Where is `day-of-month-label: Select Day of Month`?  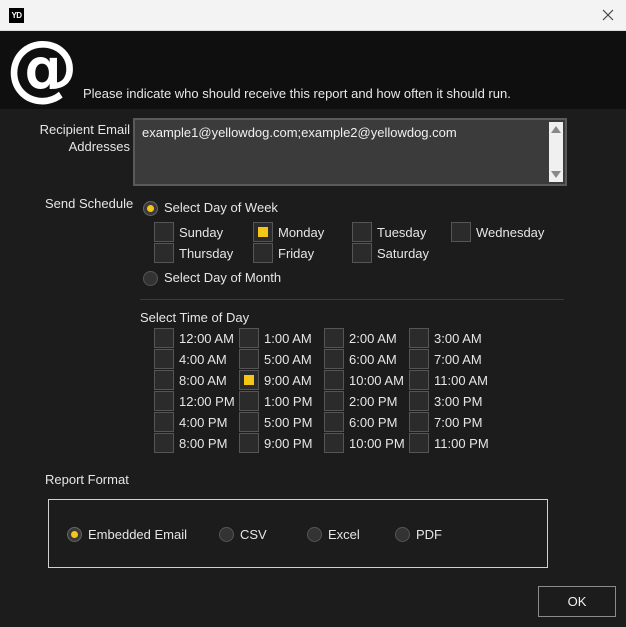 day-of-month-label: Select Day of Month is located at coordinates (223, 277).